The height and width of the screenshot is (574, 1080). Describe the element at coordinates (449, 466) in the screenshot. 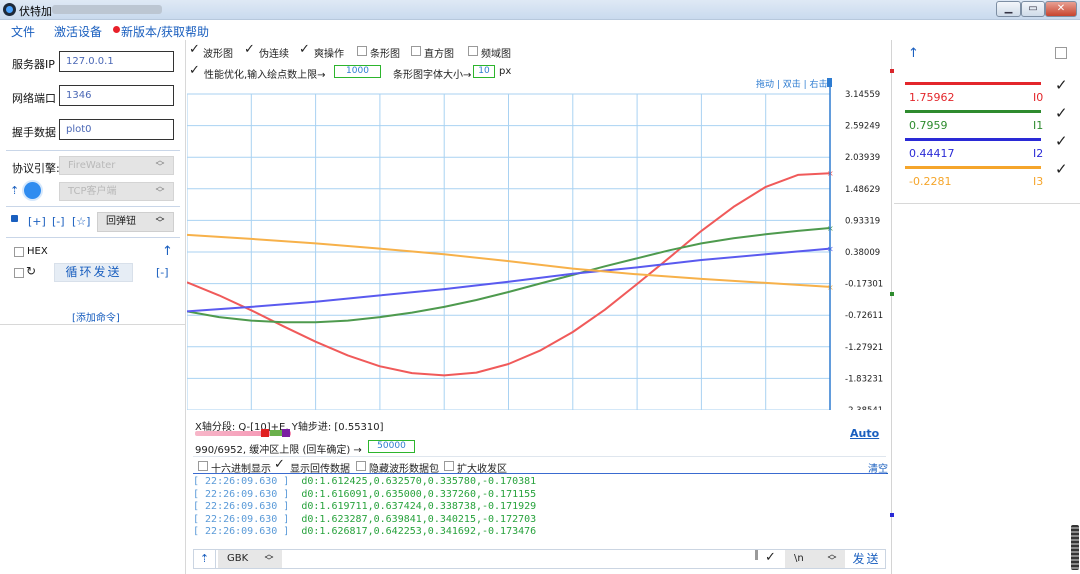

I see `expand-checkbox` at that location.